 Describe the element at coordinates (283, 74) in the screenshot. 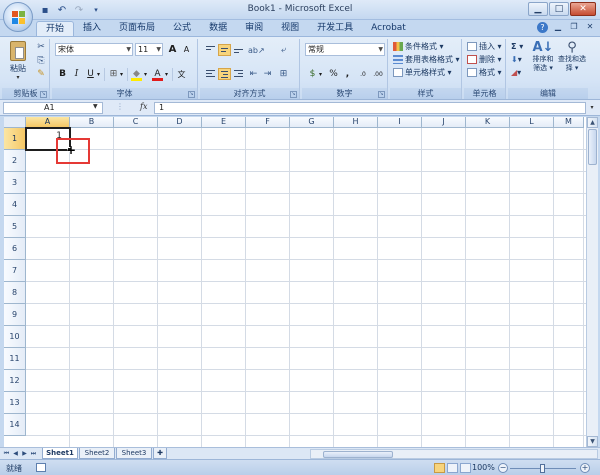

I see `merge-center-icon: ⊞` at that location.